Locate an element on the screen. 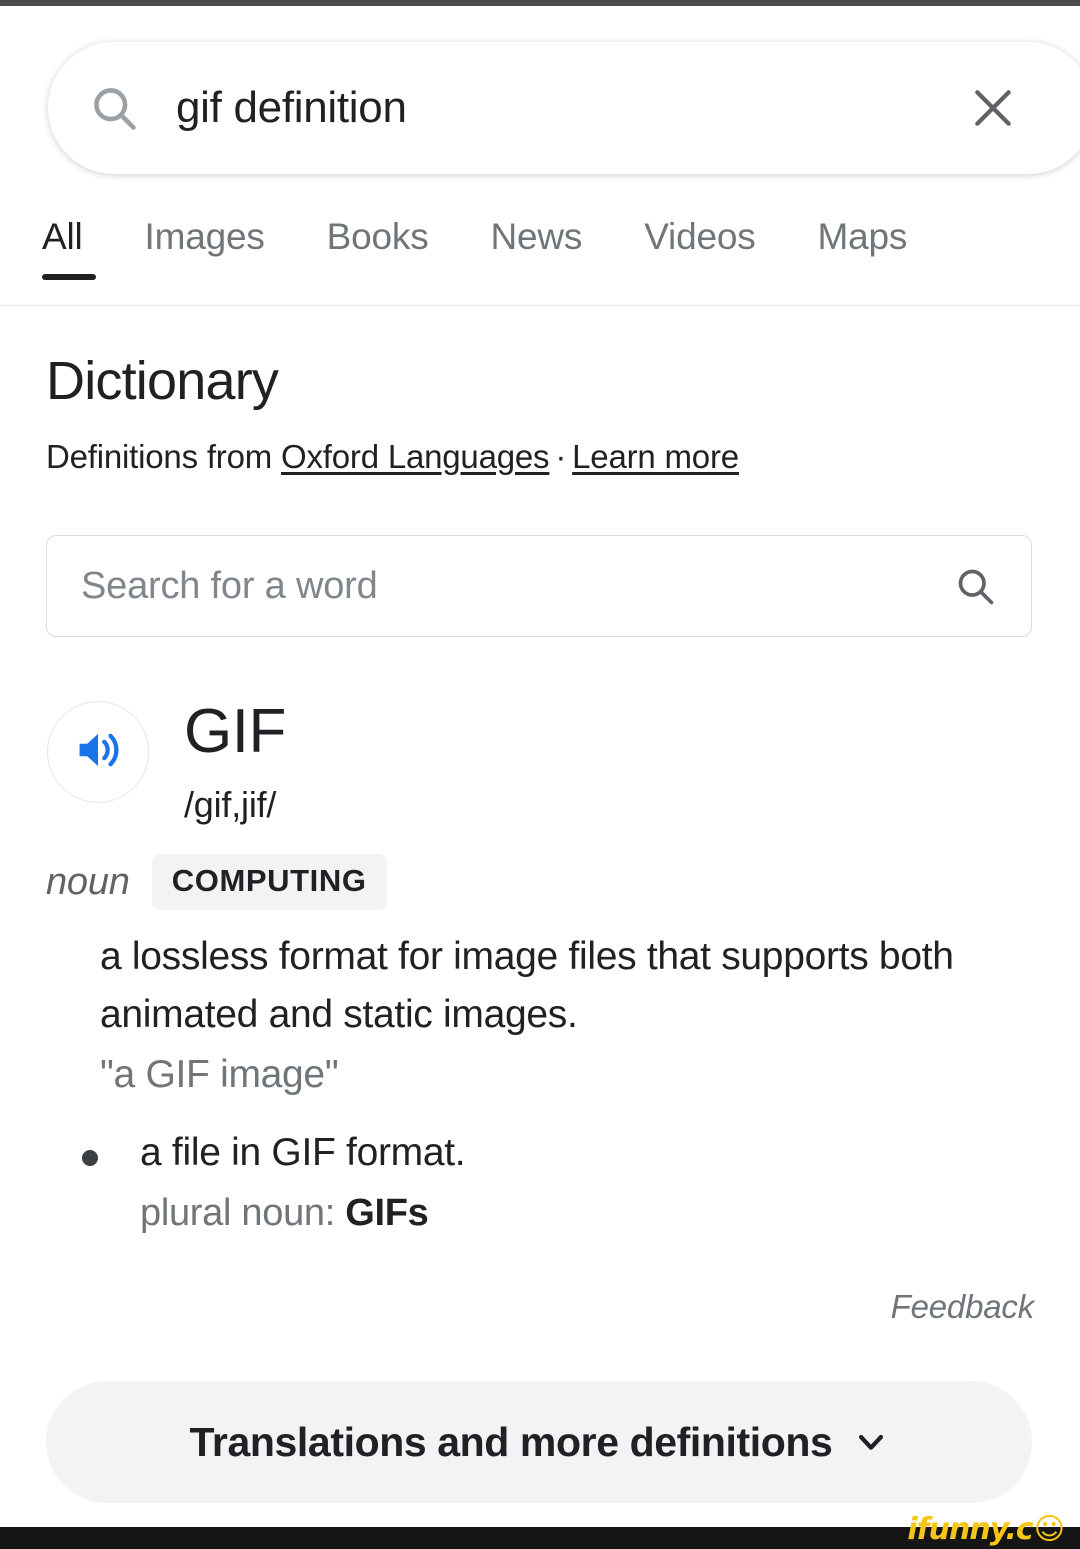 Image resolution: width=1080 pixels, height=1549 pixels. tab-news: News is located at coordinates (537, 228).